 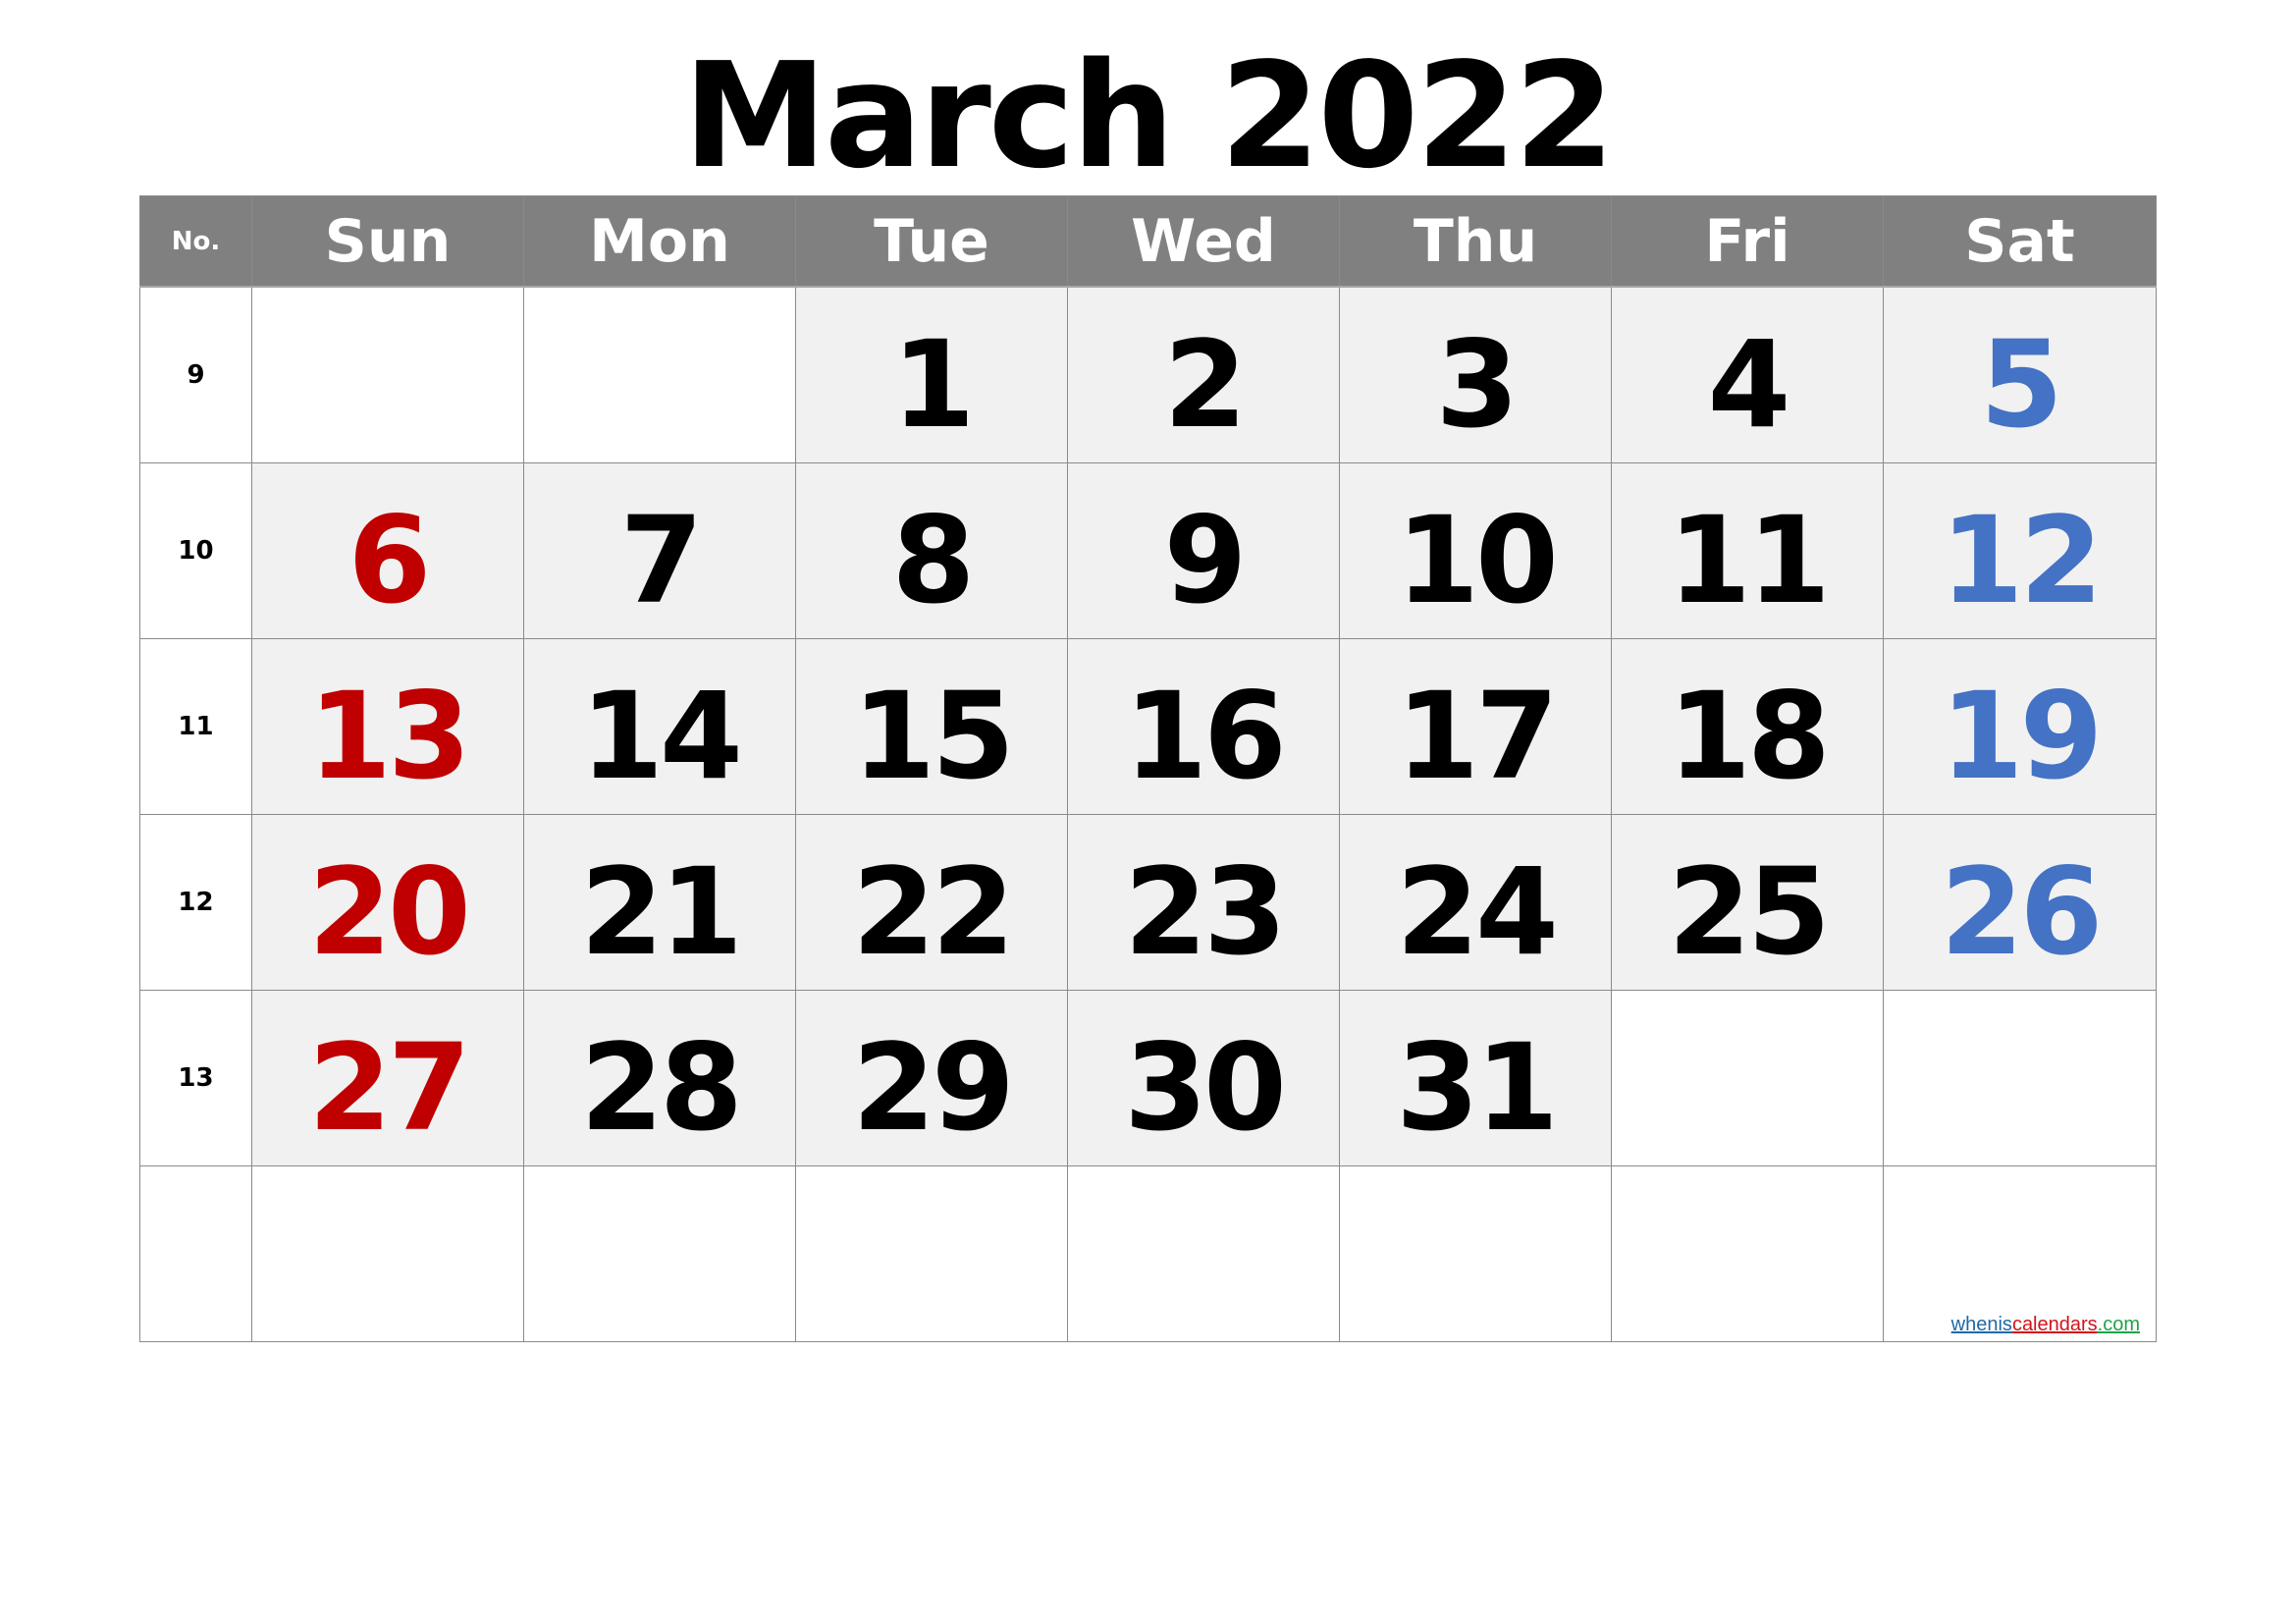 What do you see at coordinates (1747, 241) in the screenshot?
I see `weekday-header-fri: Fri` at bounding box center [1747, 241].